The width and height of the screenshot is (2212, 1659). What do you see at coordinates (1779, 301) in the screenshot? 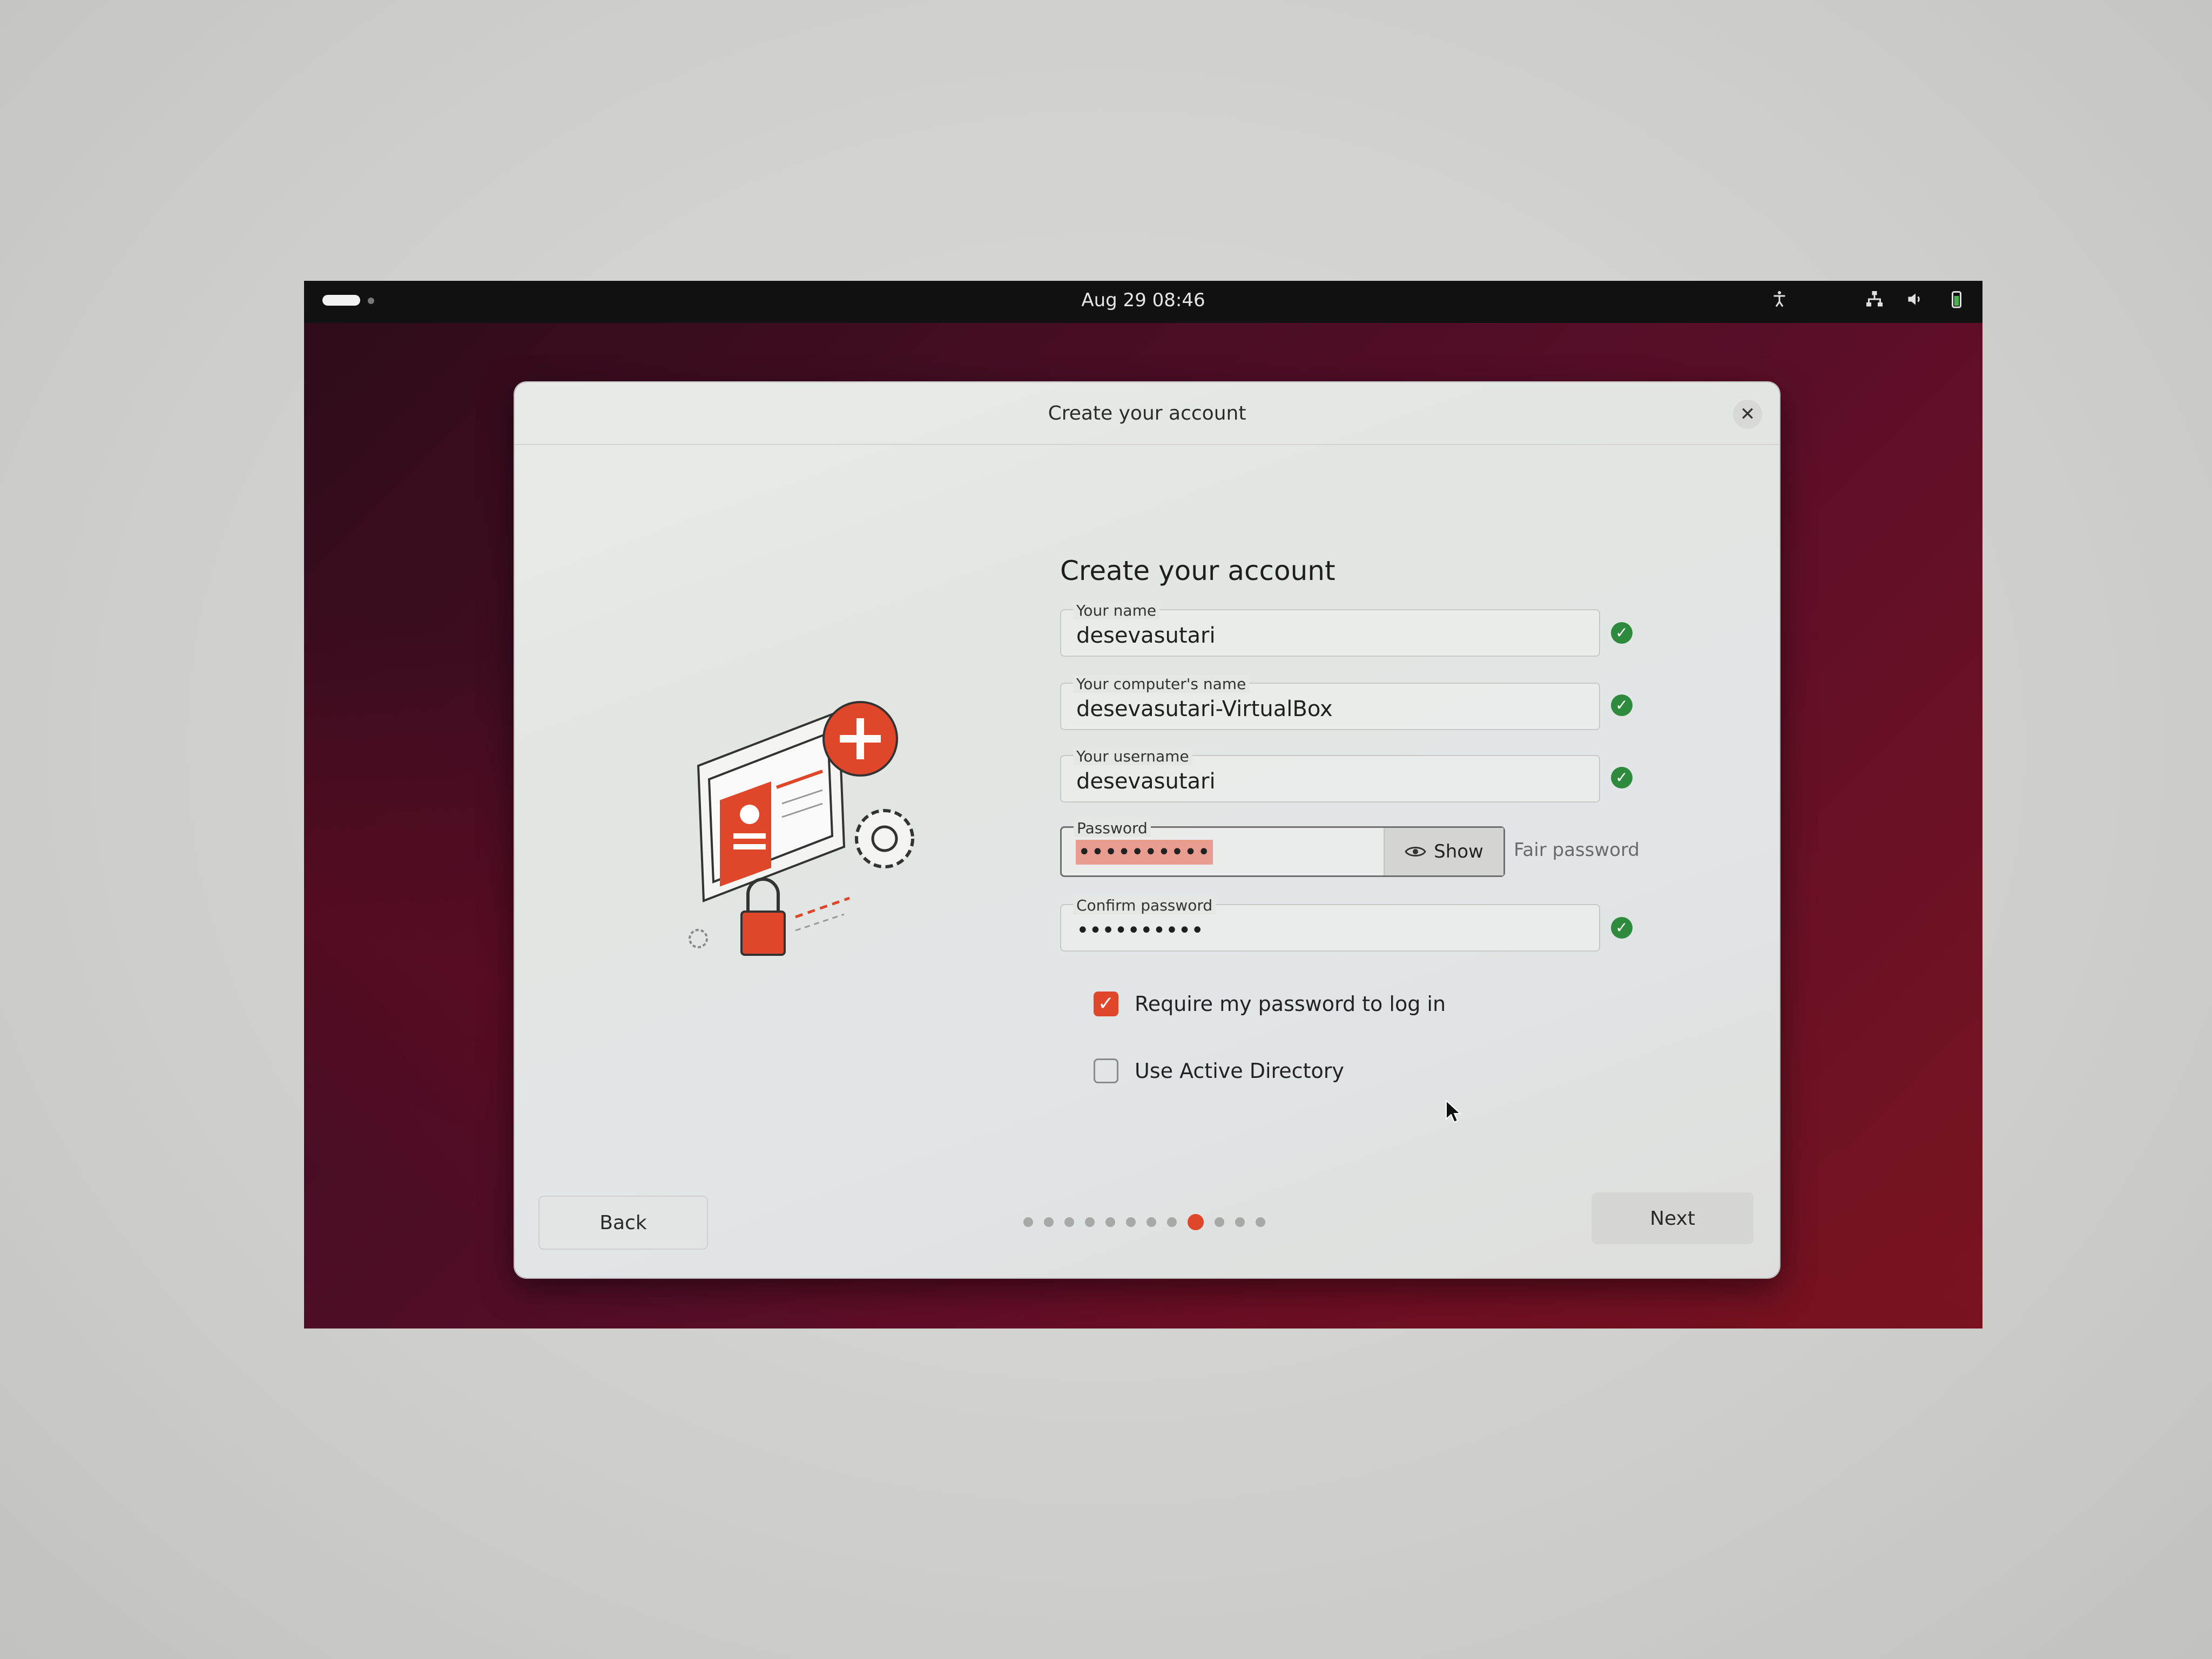
I see `accessibility-icon` at bounding box center [1779, 301].